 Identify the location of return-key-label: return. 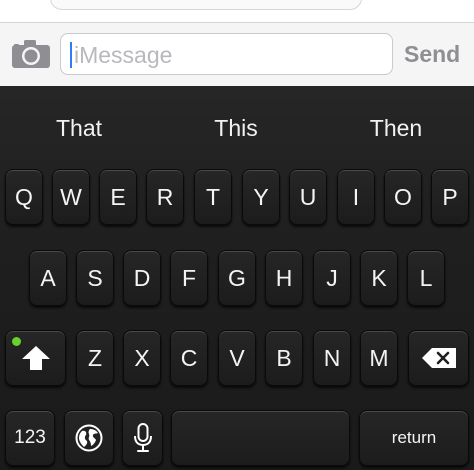
(414, 437).